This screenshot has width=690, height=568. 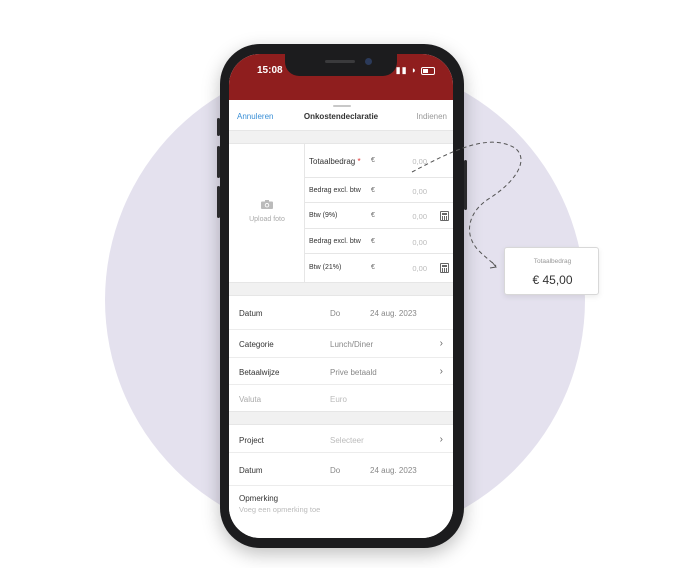 I want to click on callout-value: € 45,00, so click(x=552, y=280).